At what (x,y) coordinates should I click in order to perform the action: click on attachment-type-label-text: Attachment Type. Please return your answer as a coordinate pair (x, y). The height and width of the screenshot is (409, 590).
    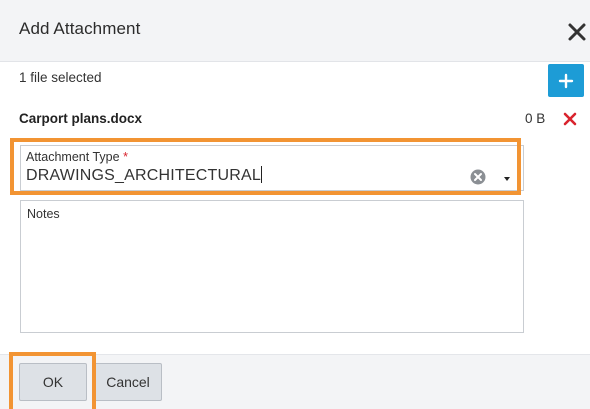
    Looking at the image, I should click on (73, 157).